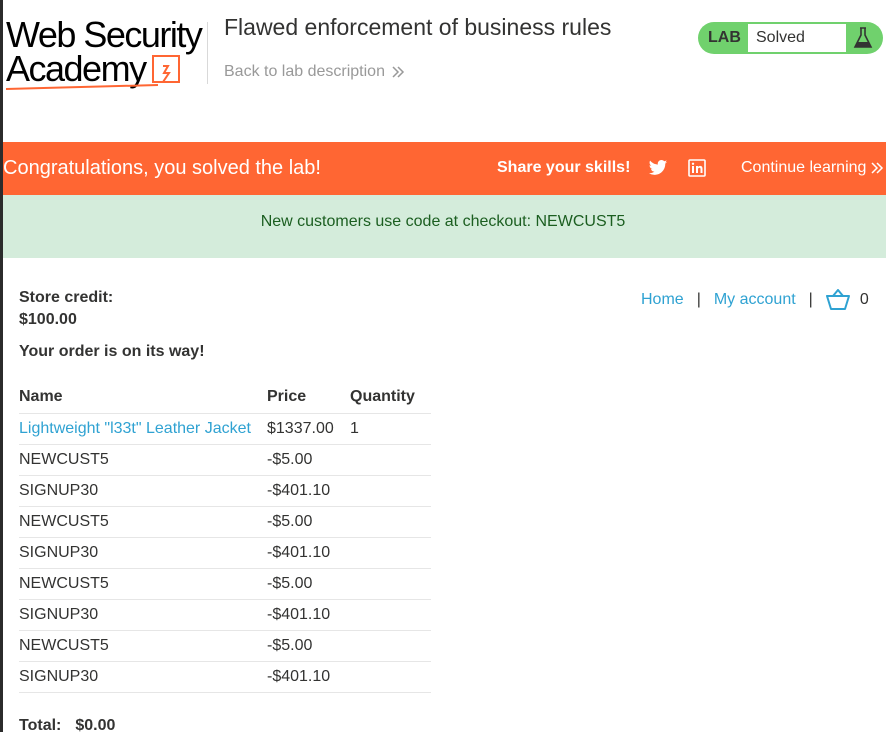 This screenshot has width=886, height=732. I want to click on order-status-message: Your order is on its way!, so click(112, 351).